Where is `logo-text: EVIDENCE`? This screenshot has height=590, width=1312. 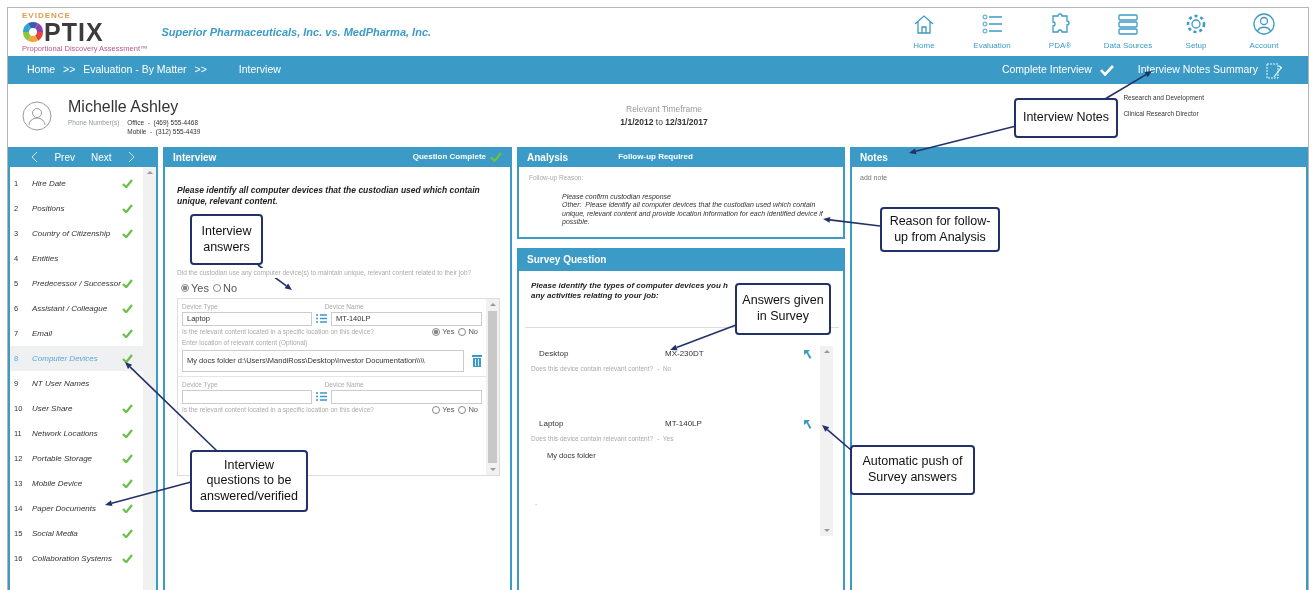 logo-text: EVIDENCE is located at coordinates (47, 15).